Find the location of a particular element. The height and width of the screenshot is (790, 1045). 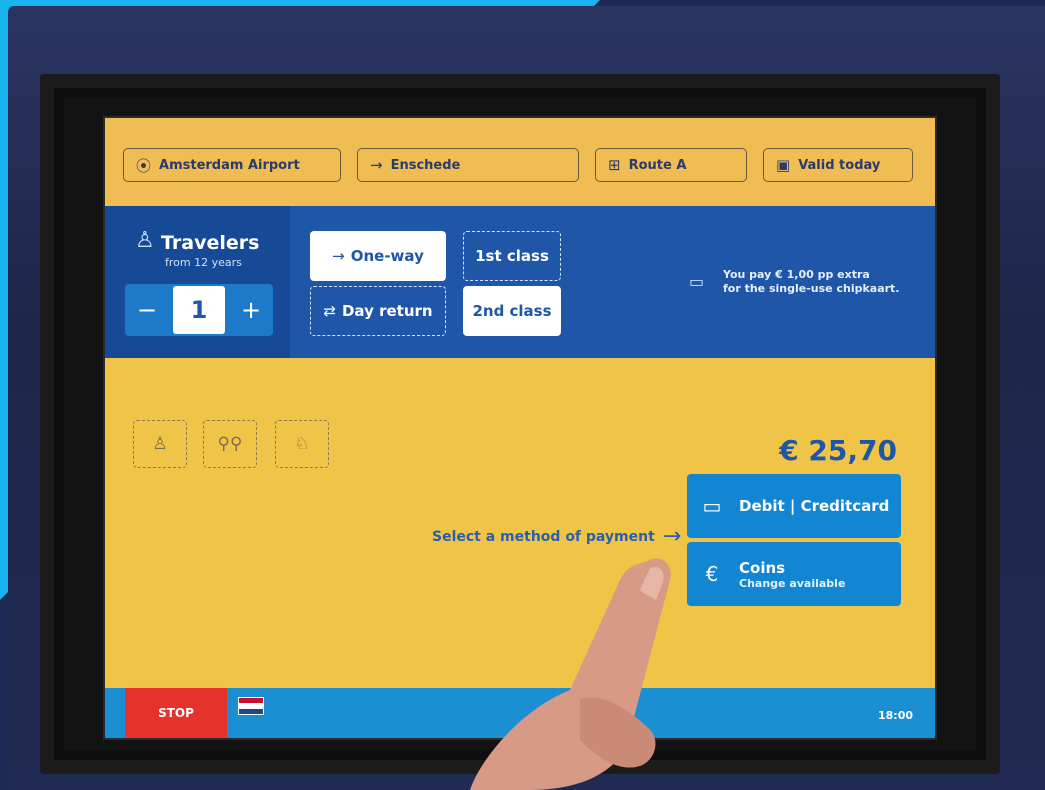

from-station-button: ⦿ Amsterdam Airport is located at coordinates (232, 165).